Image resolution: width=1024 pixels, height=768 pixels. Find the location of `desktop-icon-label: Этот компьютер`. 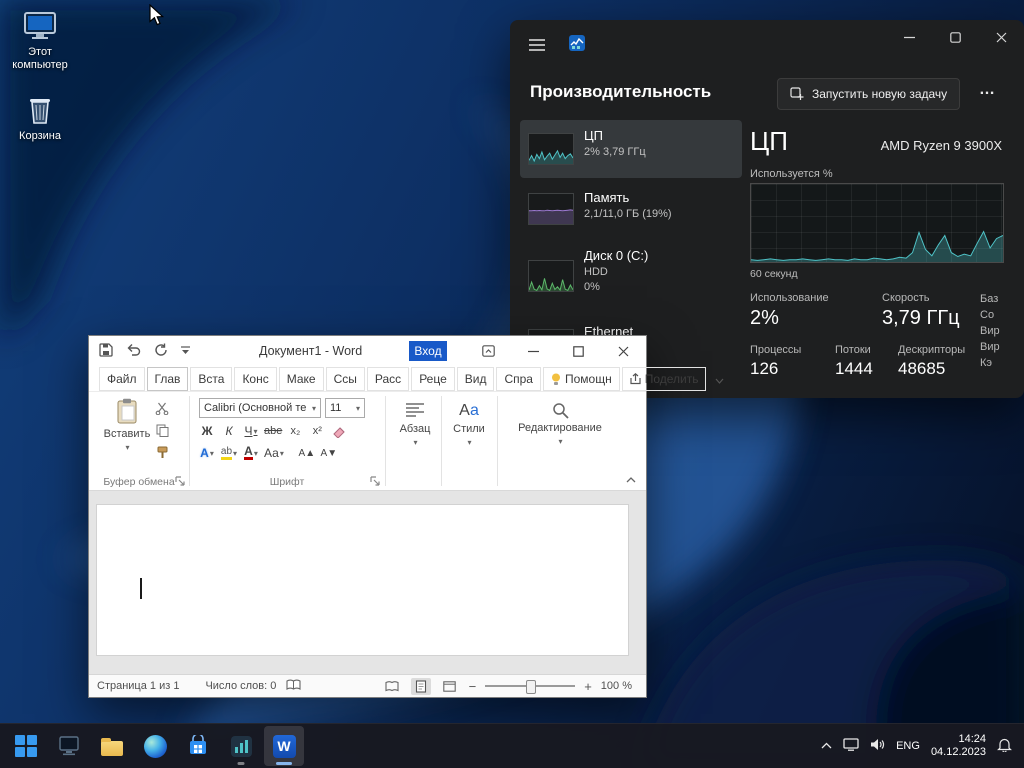

desktop-icon-label: Этот компьютер is located at coordinates (40, 58).